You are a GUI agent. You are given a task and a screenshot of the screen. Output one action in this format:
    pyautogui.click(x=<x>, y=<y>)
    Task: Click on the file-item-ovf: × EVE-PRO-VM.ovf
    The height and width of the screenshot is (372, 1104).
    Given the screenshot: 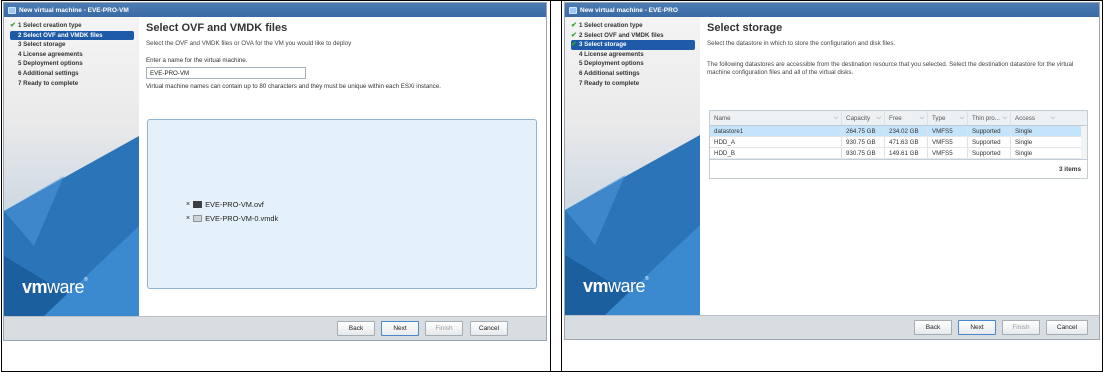 What is the action you would take?
    pyautogui.click(x=225, y=204)
    